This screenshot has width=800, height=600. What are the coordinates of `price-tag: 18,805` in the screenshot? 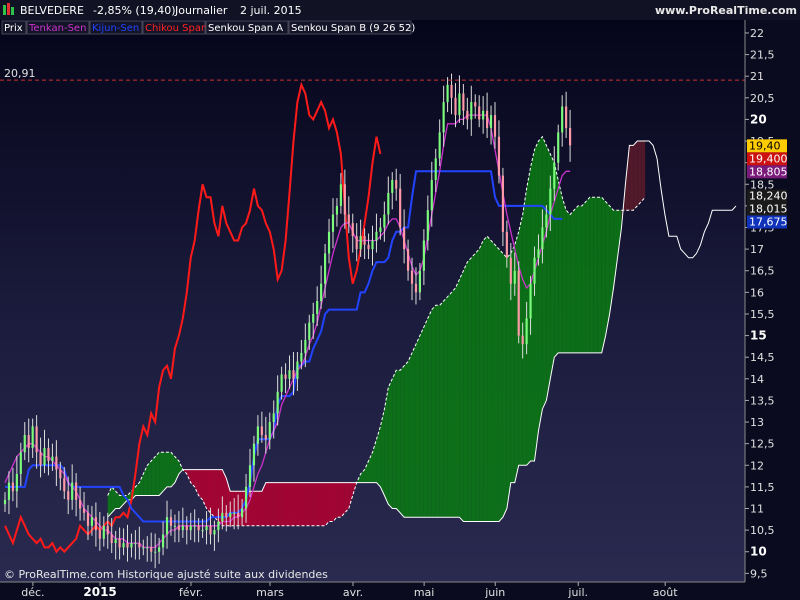 It's located at (767, 172).